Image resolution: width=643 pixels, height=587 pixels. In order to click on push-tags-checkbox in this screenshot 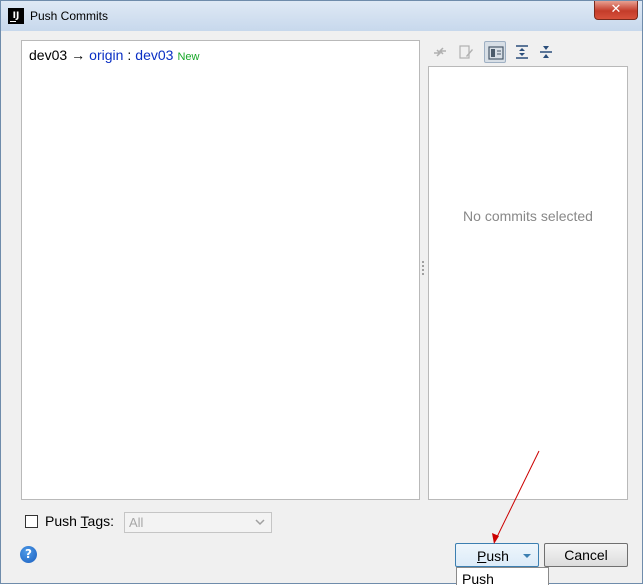, I will do `click(31, 521)`.